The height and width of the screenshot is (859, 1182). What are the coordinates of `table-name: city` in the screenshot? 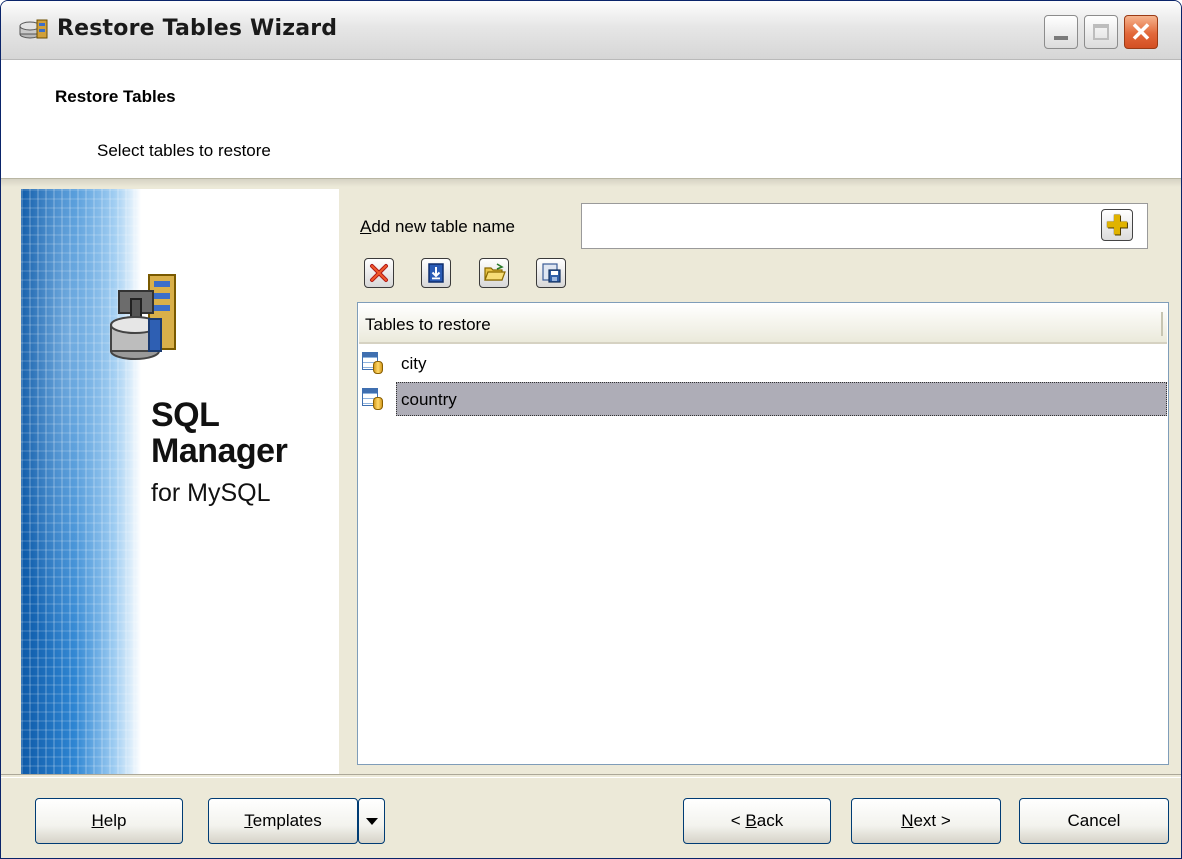 It's located at (414, 363).